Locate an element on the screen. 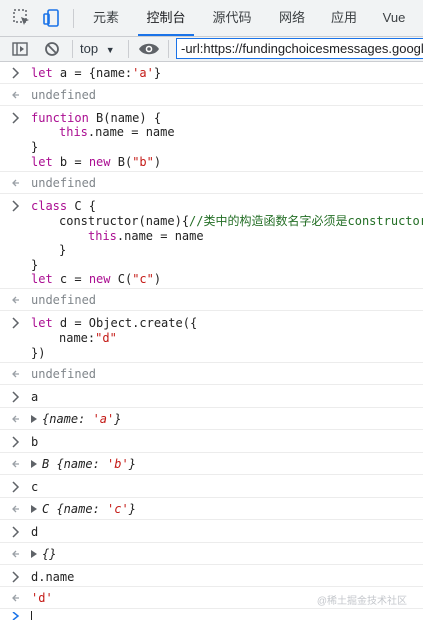 This screenshot has height=620, width=423. tab-elements: 元素 is located at coordinates (106, 18).